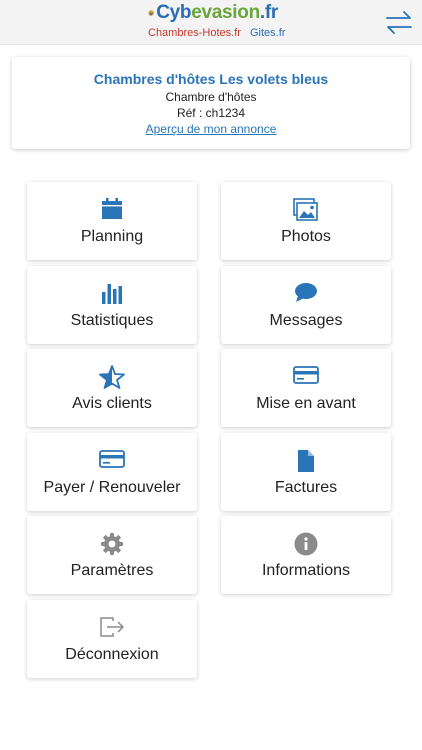 The width and height of the screenshot is (422, 750). What do you see at coordinates (211, 79) in the screenshot?
I see `listing-title: Chambres d'hôtes Les volets bleus` at bounding box center [211, 79].